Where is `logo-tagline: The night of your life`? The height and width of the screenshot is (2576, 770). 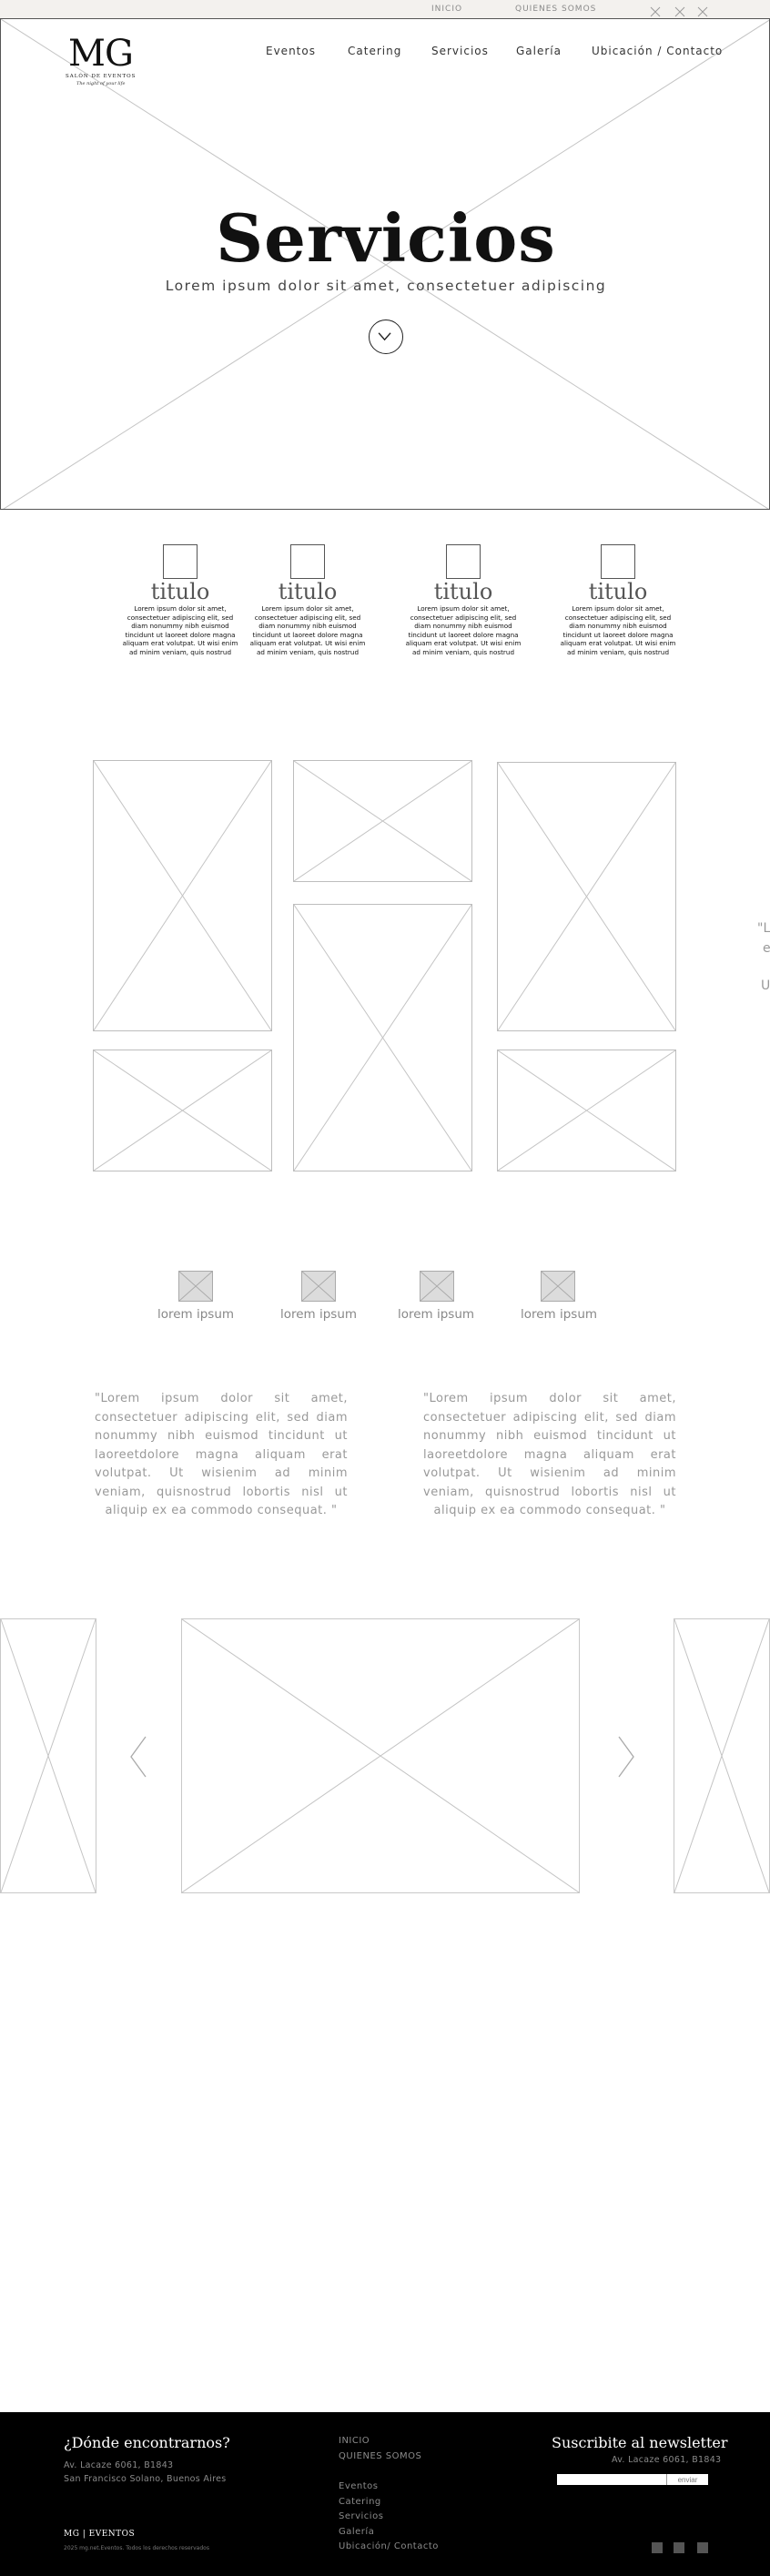 logo-tagline: The night of your life is located at coordinates (101, 83).